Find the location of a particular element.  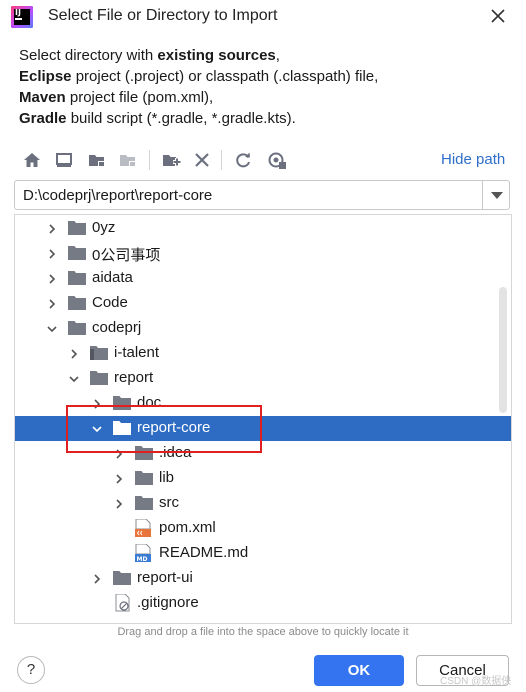

home-icon is located at coordinates (32, 160).